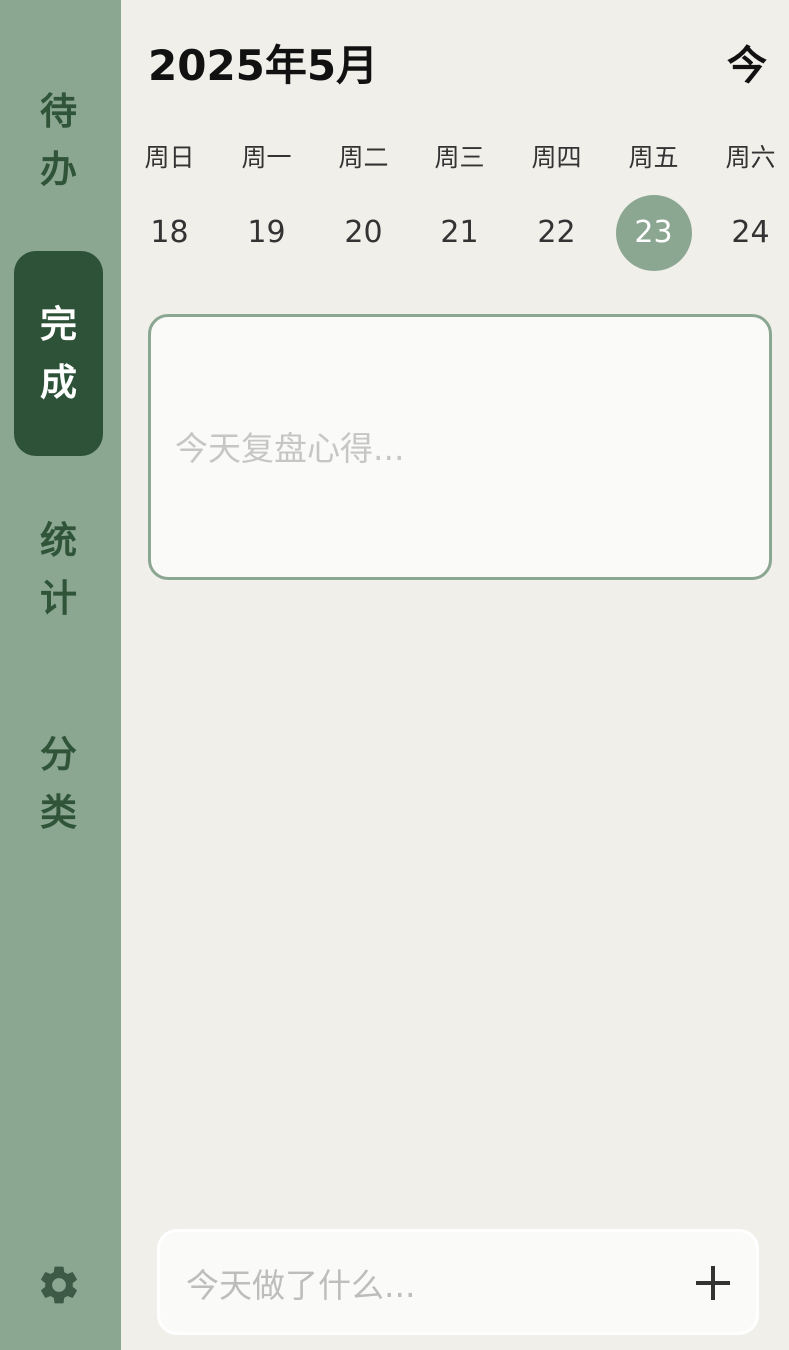  What do you see at coordinates (169, 157) in the screenshot?
I see `weekday-label: 周日` at bounding box center [169, 157].